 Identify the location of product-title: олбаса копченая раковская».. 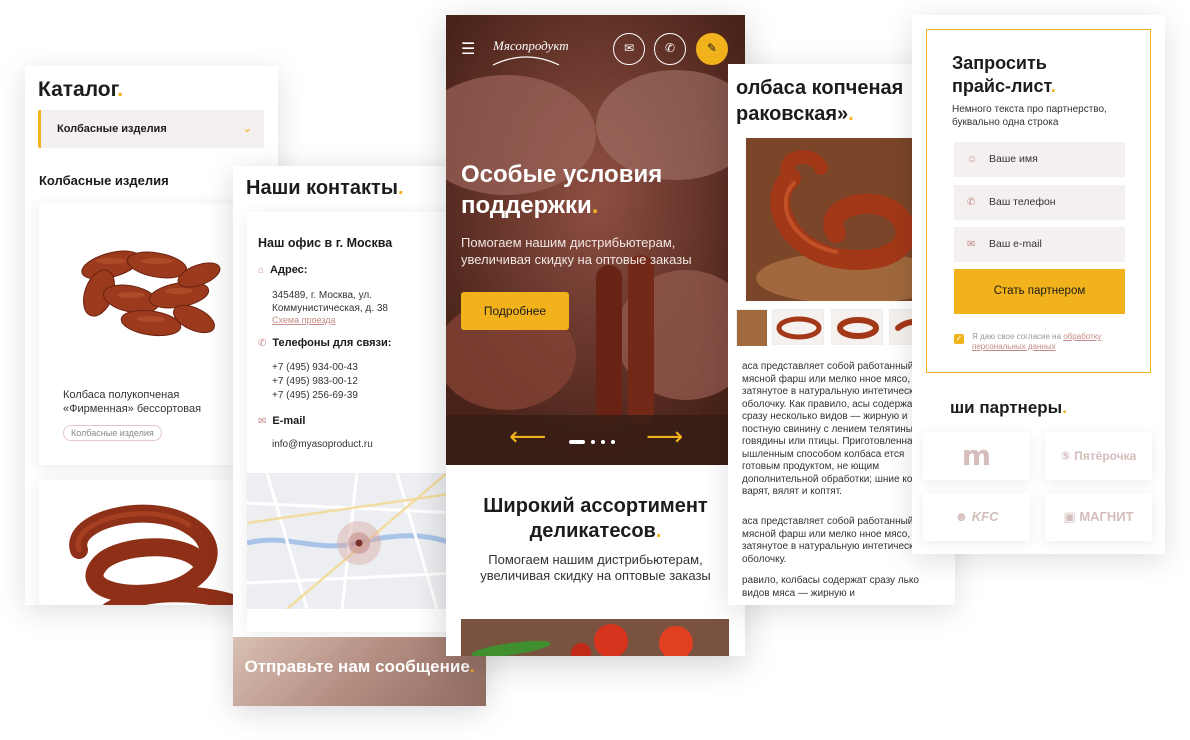
(820, 101).